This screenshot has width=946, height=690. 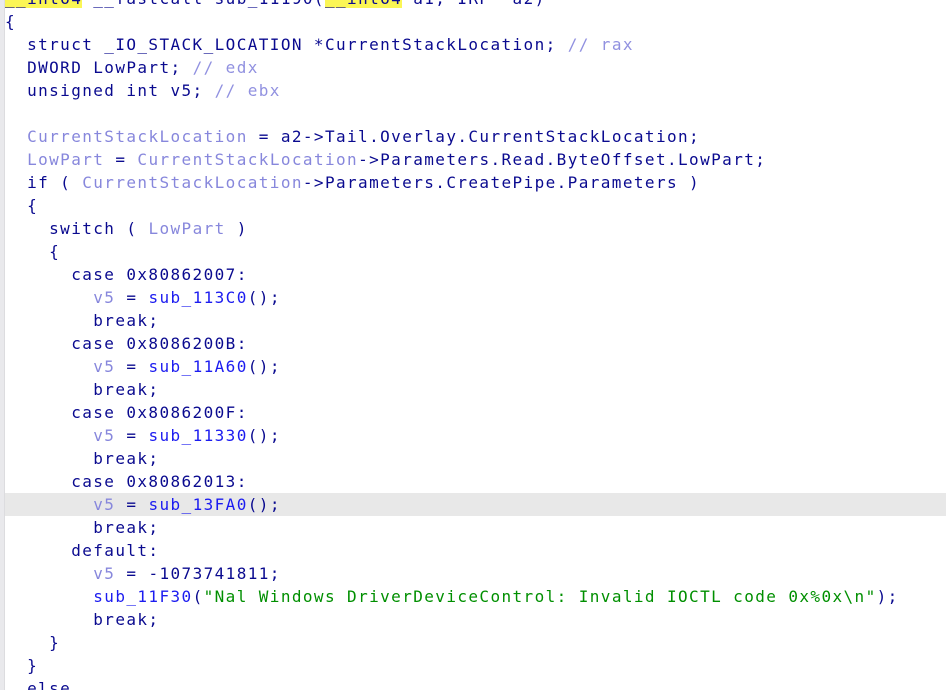 What do you see at coordinates (197, 435) in the screenshot?
I see `function-ref: sub_11330` at bounding box center [197, 435].